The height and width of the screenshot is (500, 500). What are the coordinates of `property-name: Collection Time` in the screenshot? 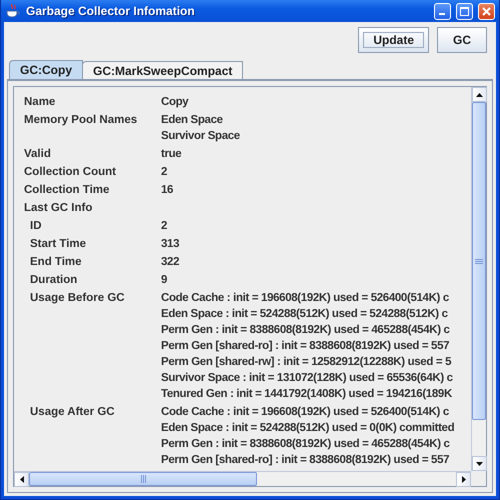 It's located at (67, 190).